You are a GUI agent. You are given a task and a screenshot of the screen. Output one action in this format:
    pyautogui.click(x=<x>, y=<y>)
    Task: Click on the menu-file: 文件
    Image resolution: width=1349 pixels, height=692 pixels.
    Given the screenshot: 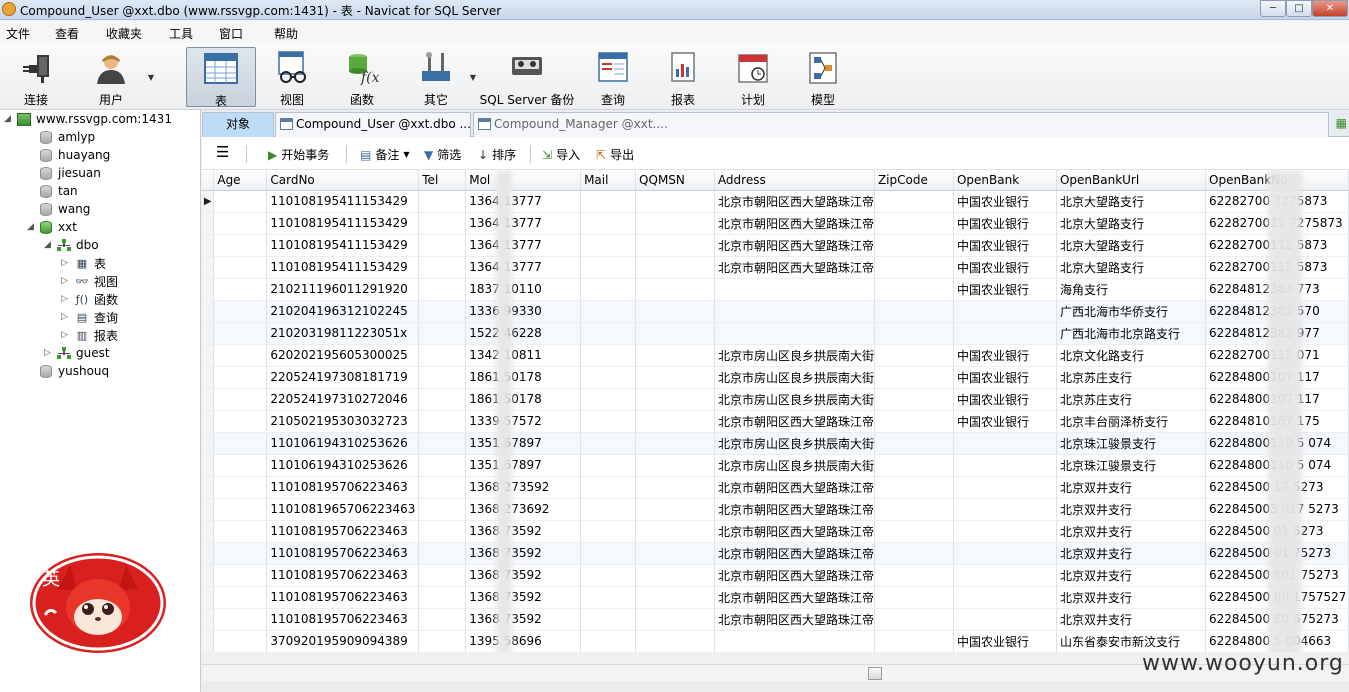 What is the action you would take?
    pyautogui.click(x=18, y=33)
    